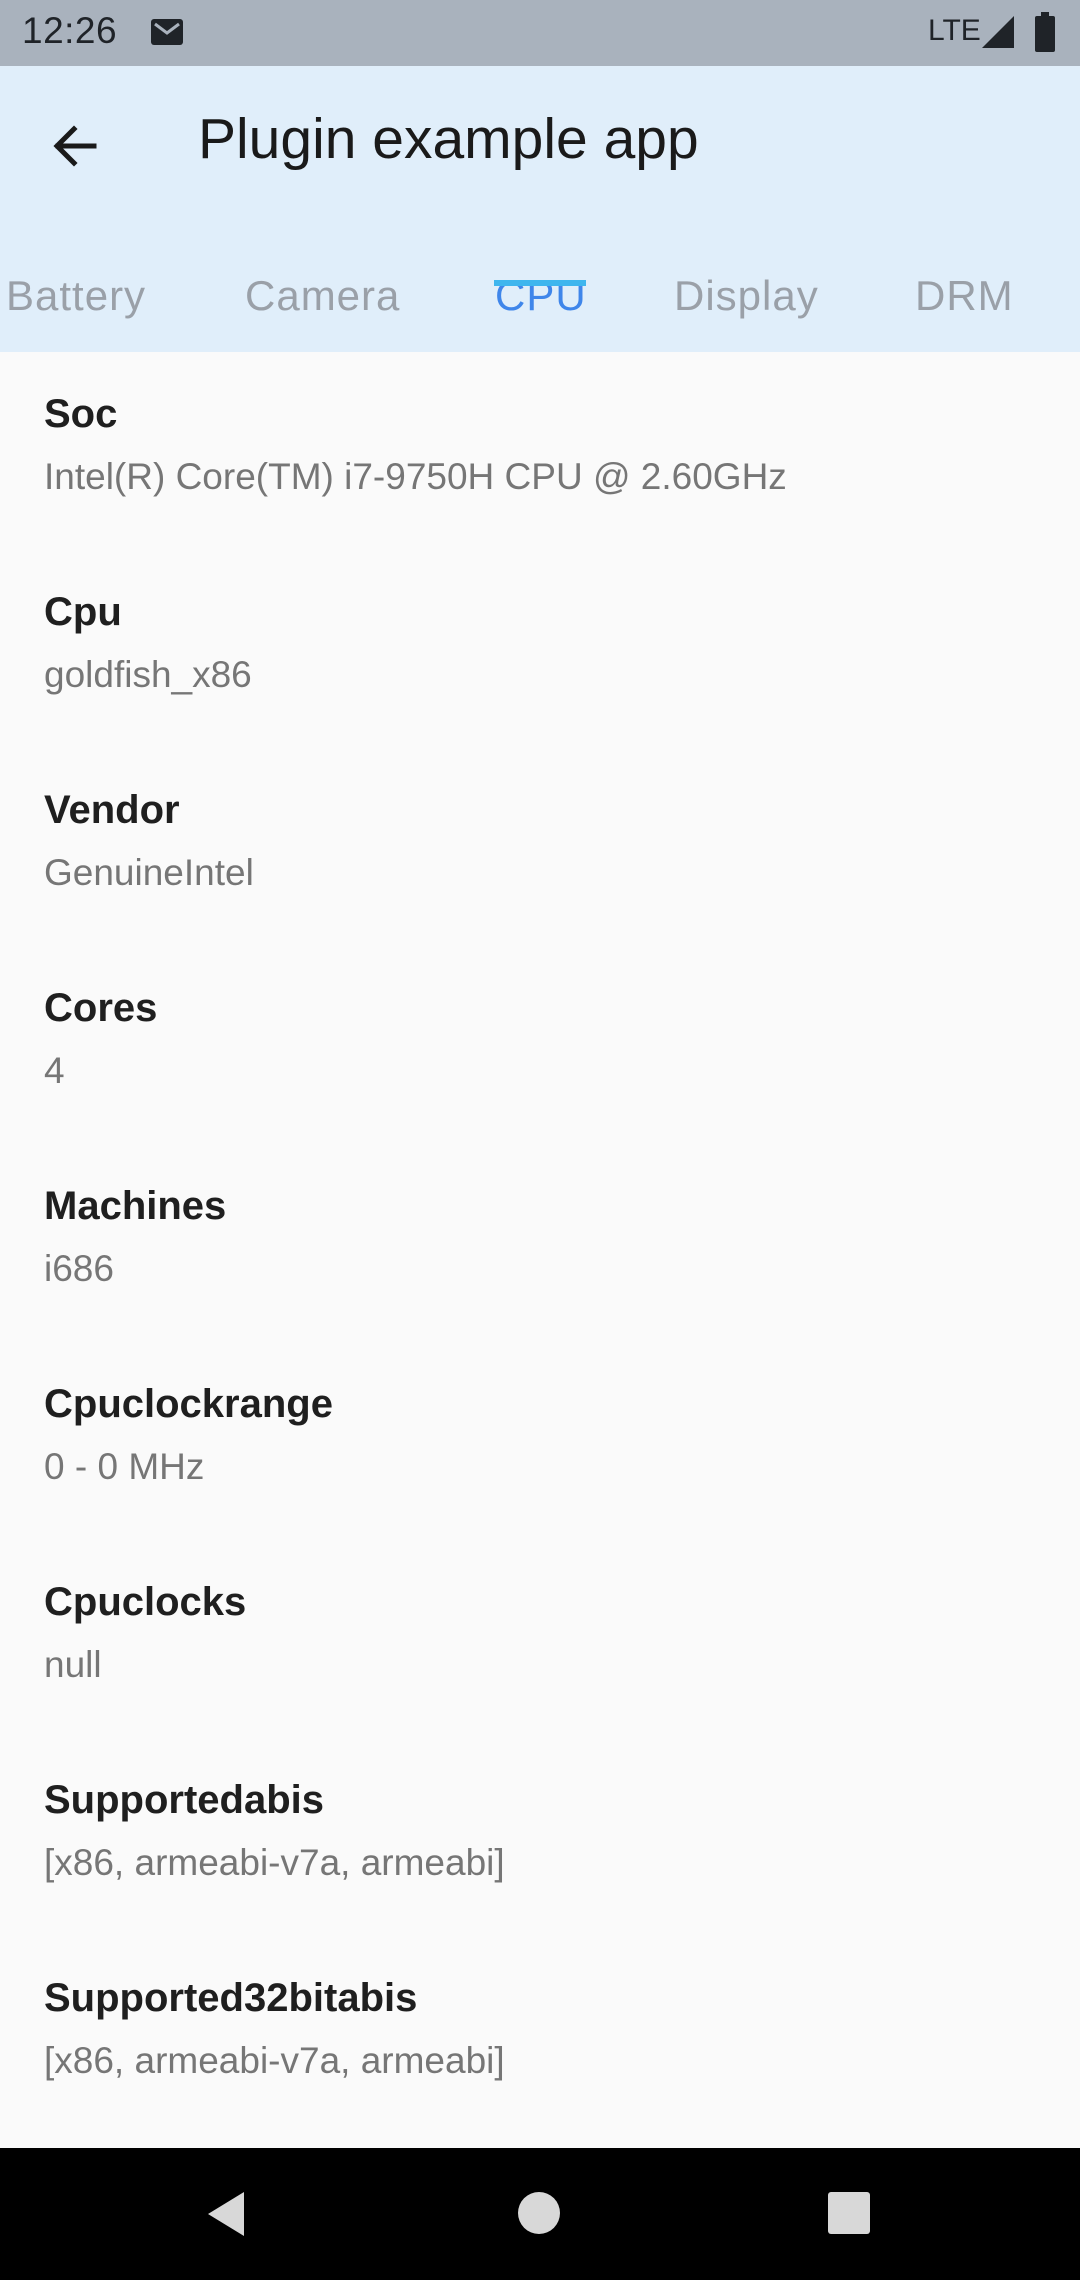  What do you see at coordinates (76, 146) in the screenshot?
I see `arrow-back-icon` at bounding box center [76, 146].